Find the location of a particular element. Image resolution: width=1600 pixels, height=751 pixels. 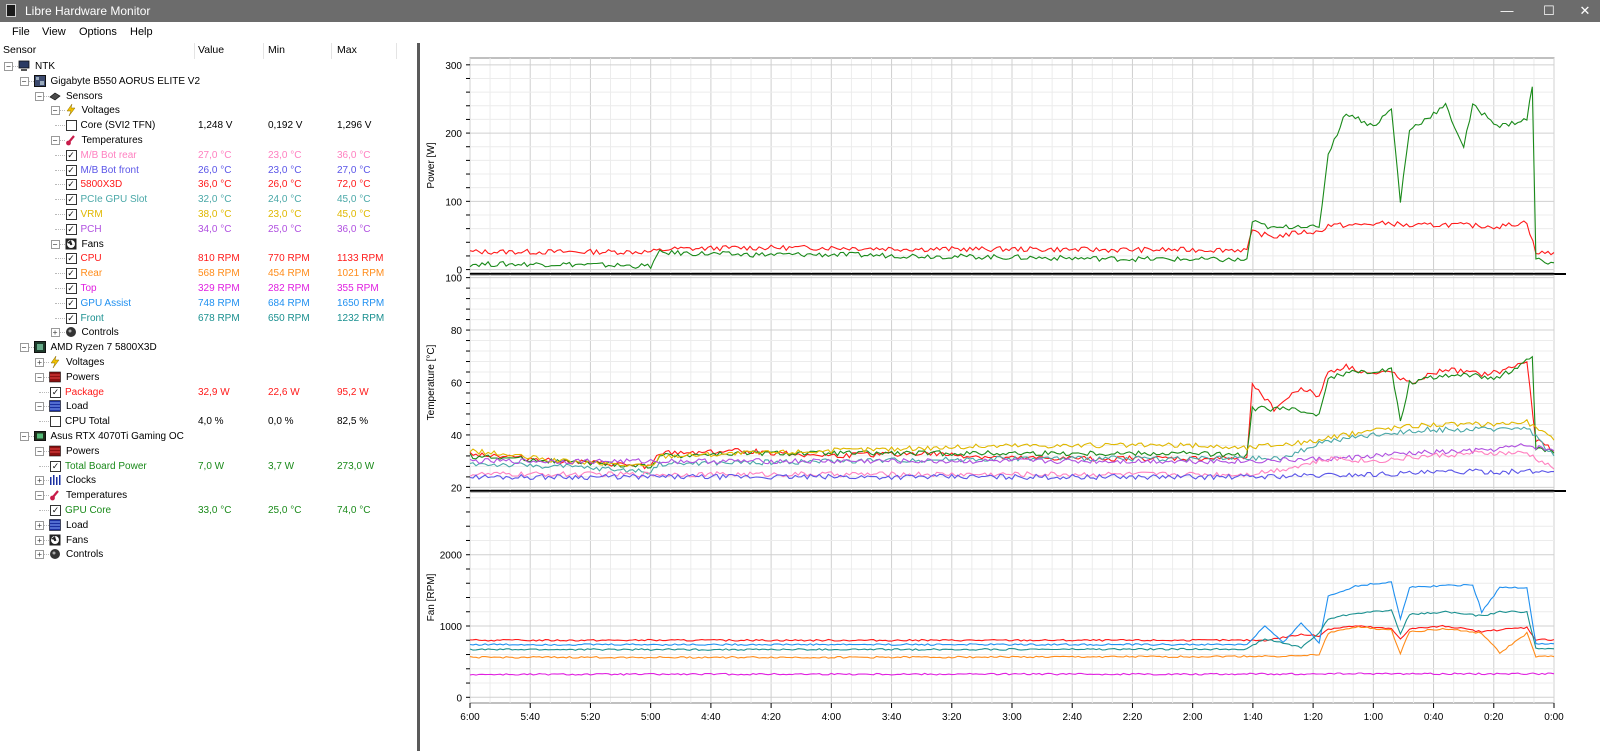

y-axis-label: Temperature [°C] is located at coordinates (431, 382).